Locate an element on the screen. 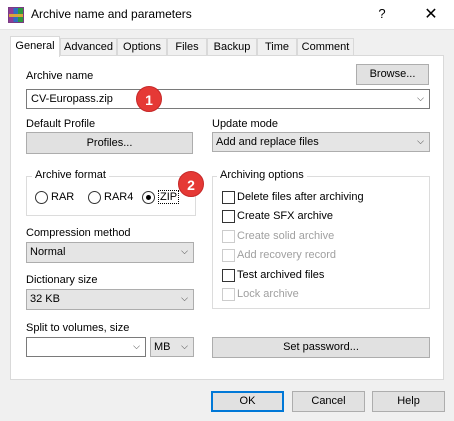 Image resolution: width=454 pixels, height=421 pixels. annotation-badge-1: 1 is located at coordinates (149, 99).